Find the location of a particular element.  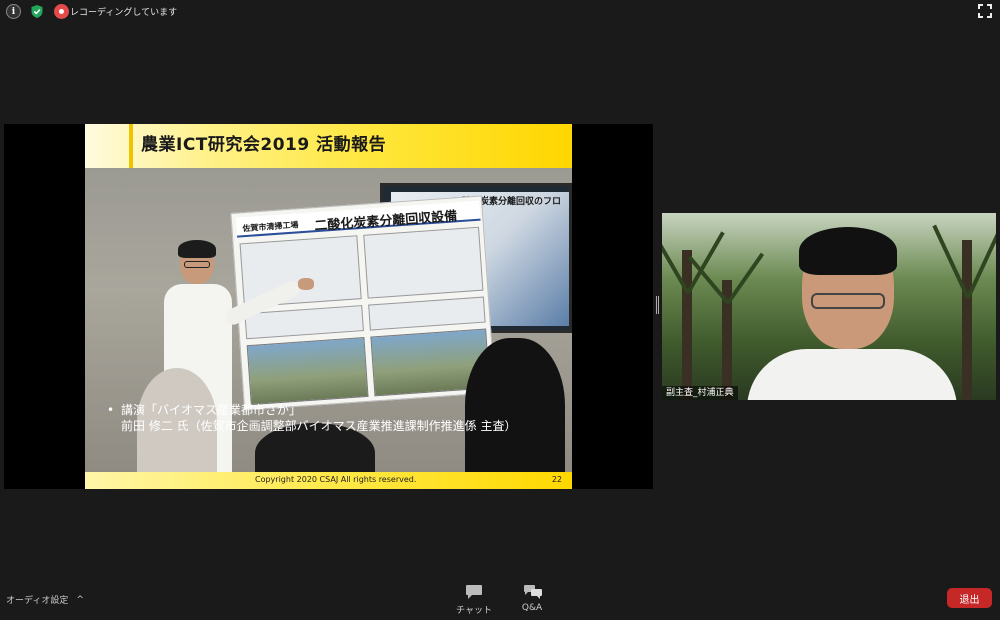

chat-button: チャット is located at coordinates (474, 600).